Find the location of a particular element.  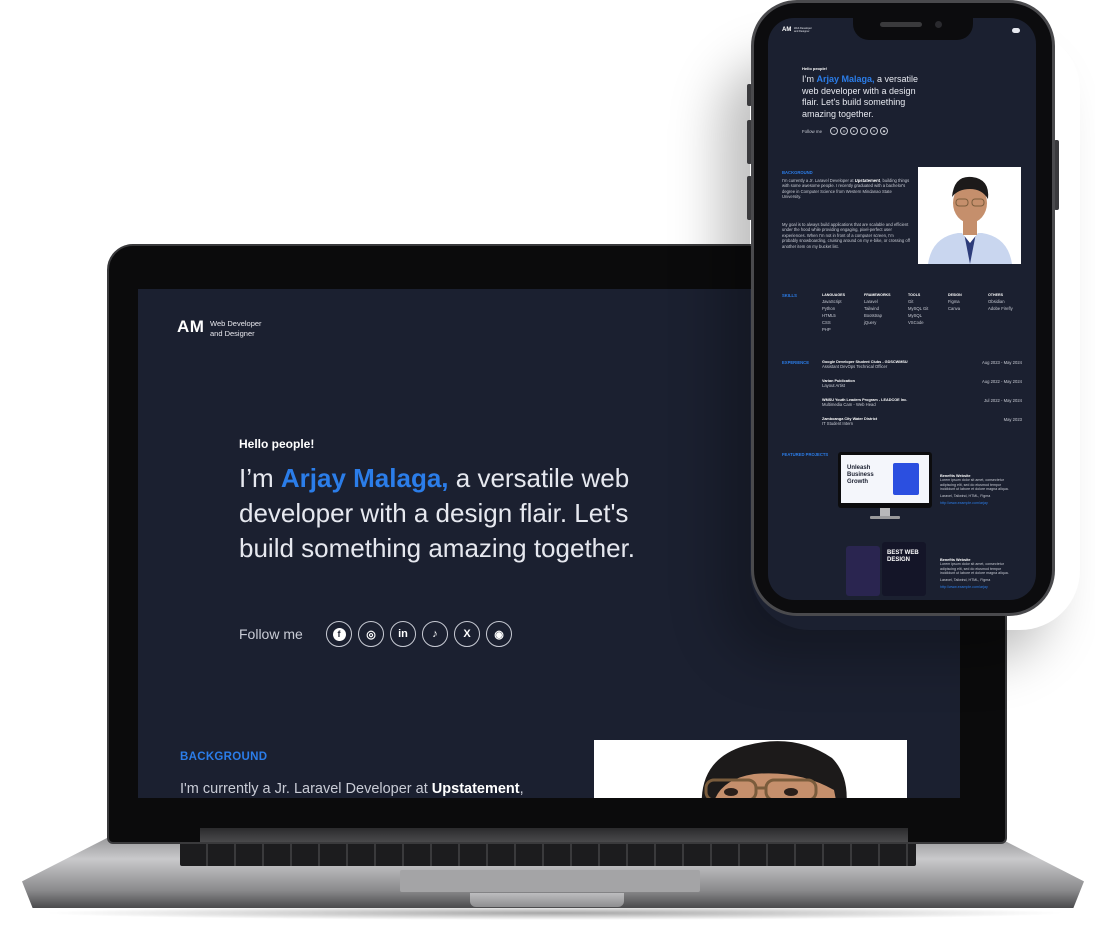

project-1-link: http://www.example.com/arjay is located at coordinates (975, 503).